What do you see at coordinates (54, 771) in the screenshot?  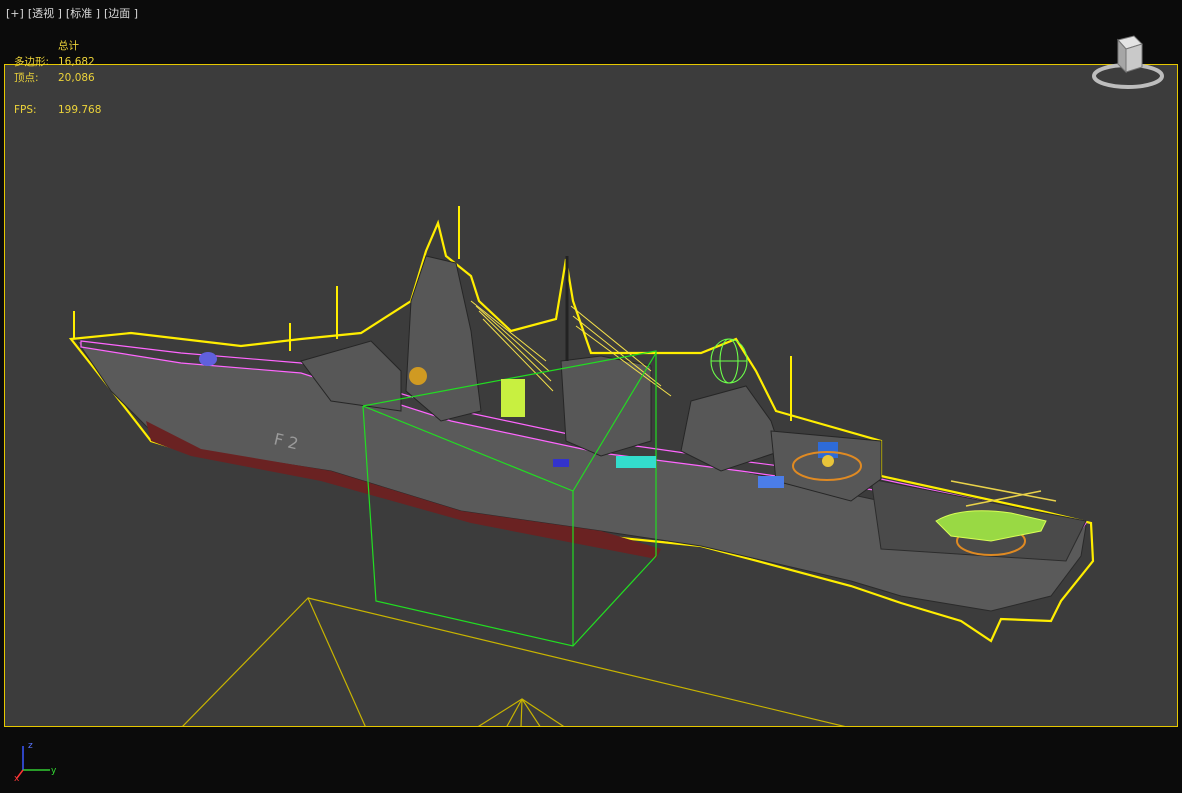 I see `axis-y-label: y` at bounding box center [54, 771].